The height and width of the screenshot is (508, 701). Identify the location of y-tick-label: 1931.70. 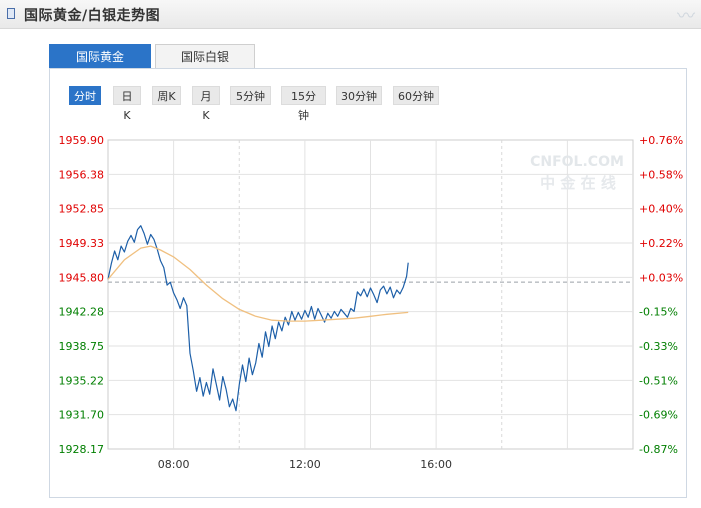
(82, 415).